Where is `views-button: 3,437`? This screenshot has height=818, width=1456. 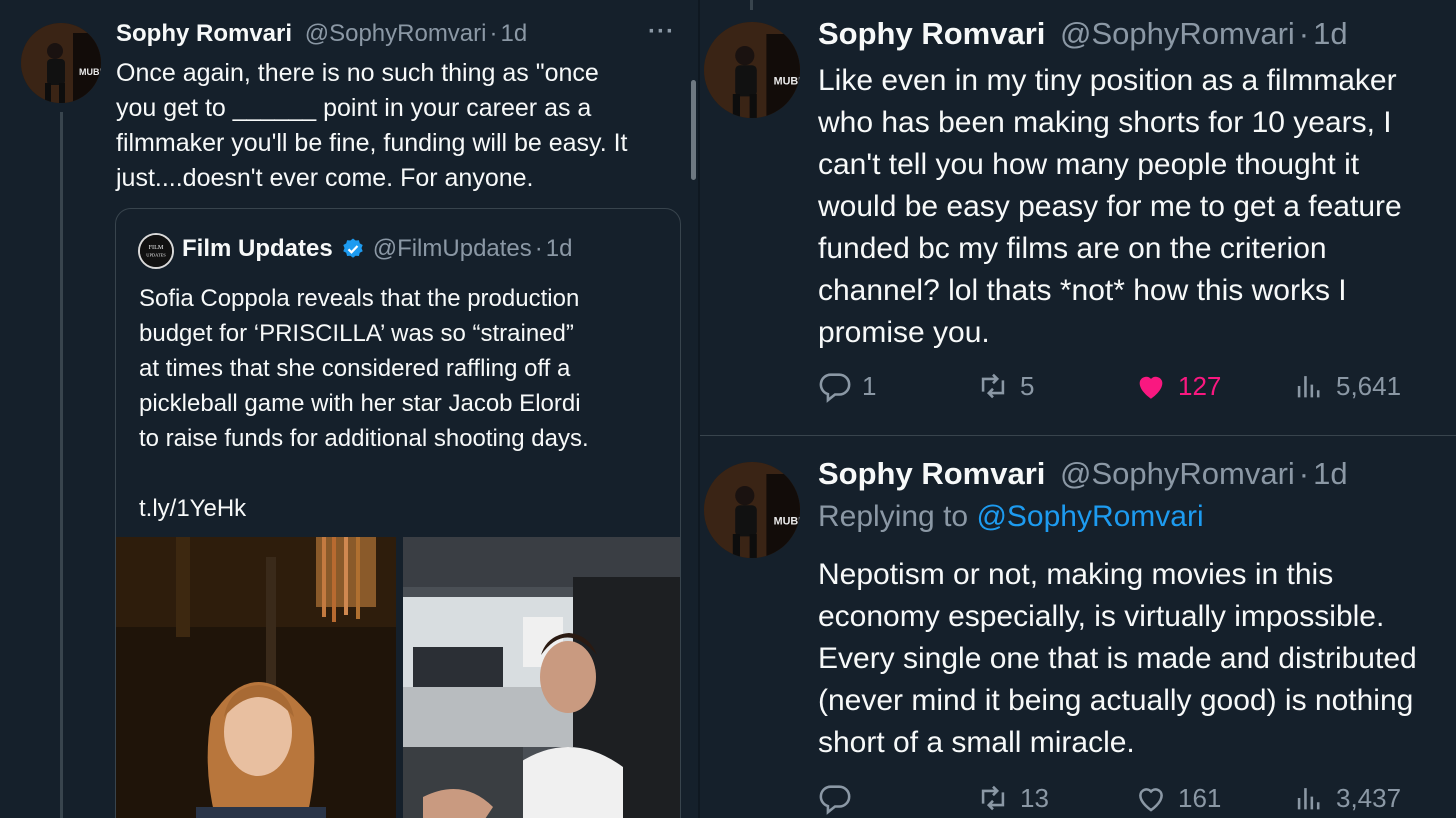 views-button: 3,437 is located at coordinates (1346, 798).